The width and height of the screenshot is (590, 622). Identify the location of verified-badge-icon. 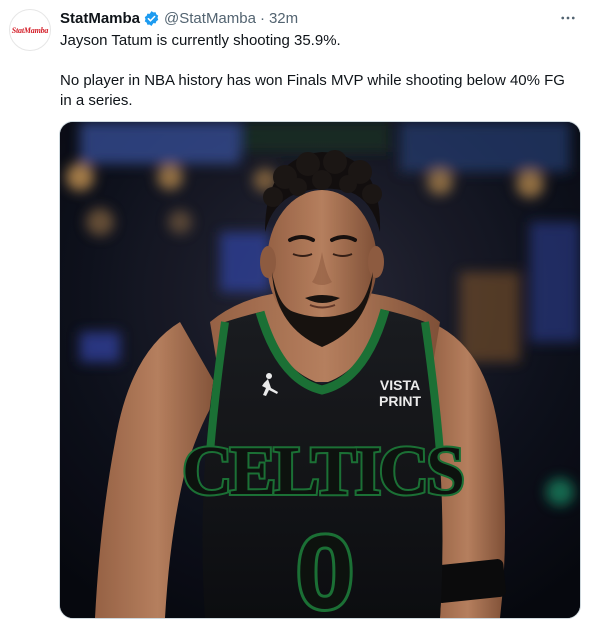
(151, 18).